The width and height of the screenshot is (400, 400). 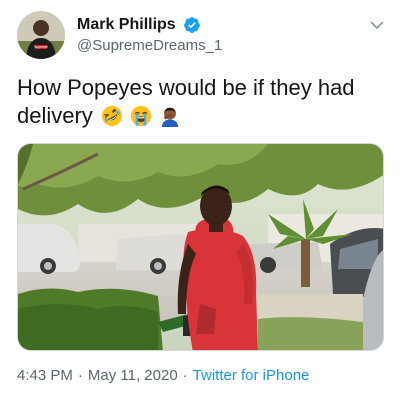 I want to click on chevron-down-icon, so click(x=377, y=25).